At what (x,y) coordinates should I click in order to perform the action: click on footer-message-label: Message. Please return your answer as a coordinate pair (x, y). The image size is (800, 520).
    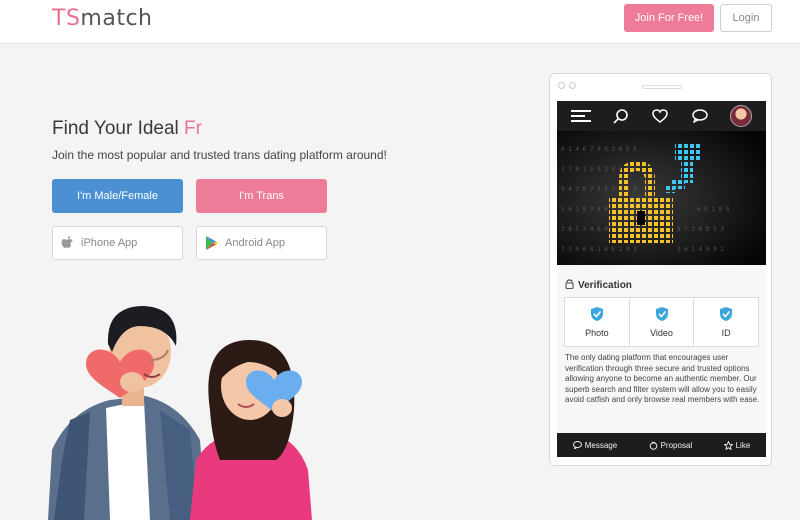
    Looking at the image, I should click on (601, 445).